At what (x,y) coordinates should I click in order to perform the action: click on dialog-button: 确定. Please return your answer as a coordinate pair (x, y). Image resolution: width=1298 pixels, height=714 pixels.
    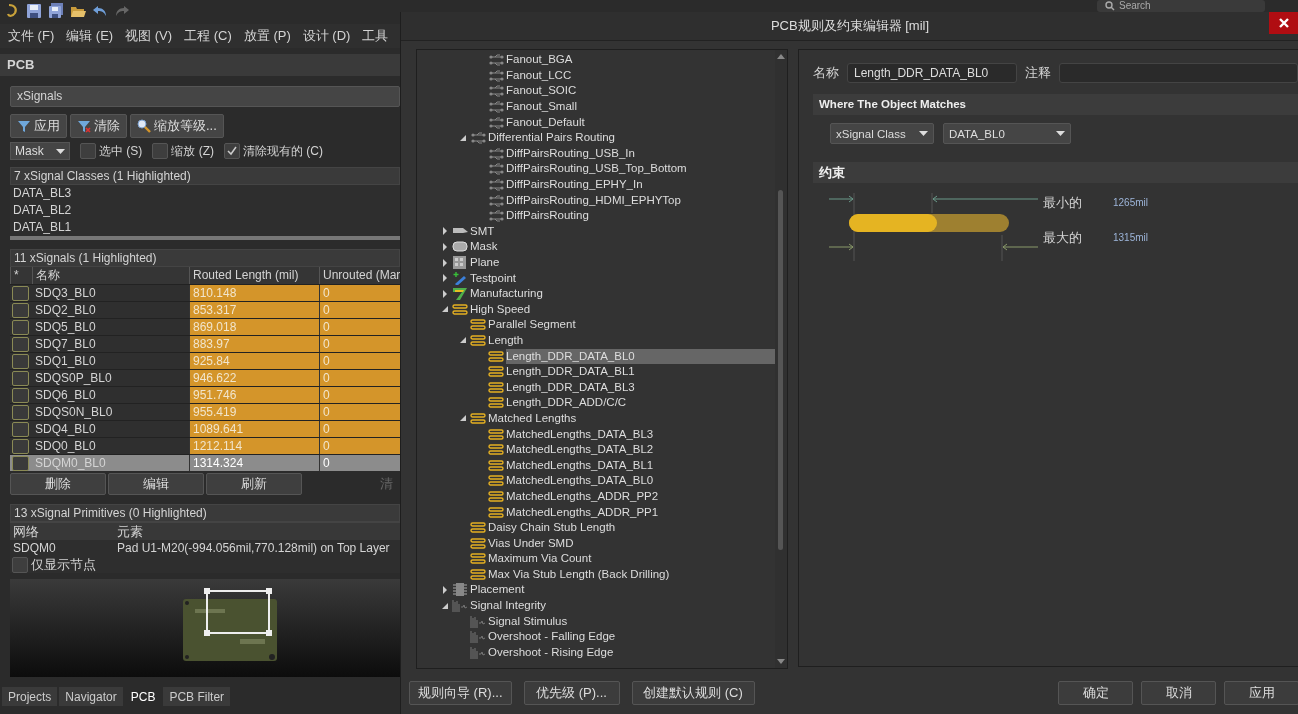
    Looking at the image, I should click on (1095, 693).